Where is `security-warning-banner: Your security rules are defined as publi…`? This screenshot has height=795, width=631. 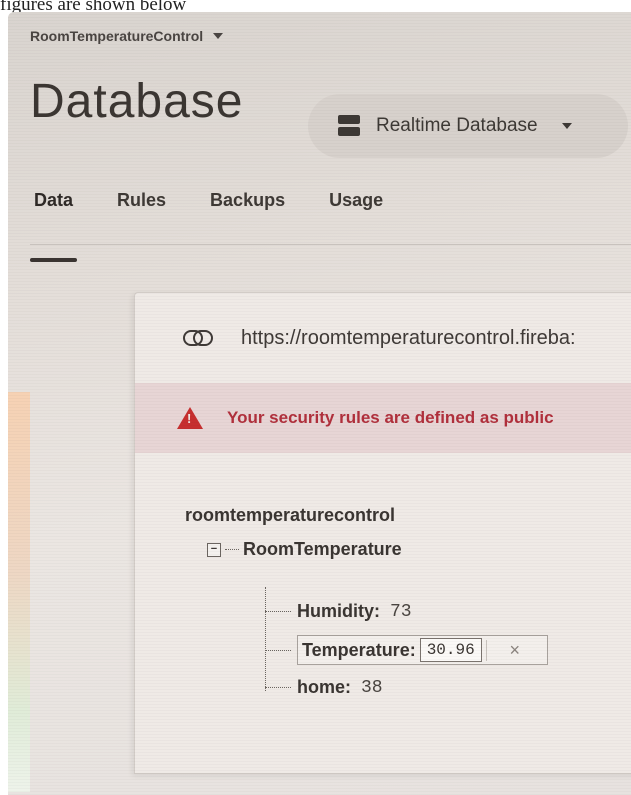
security-warning-banner: Your security rules are defined as publi… is located at coordinates (383, 418).